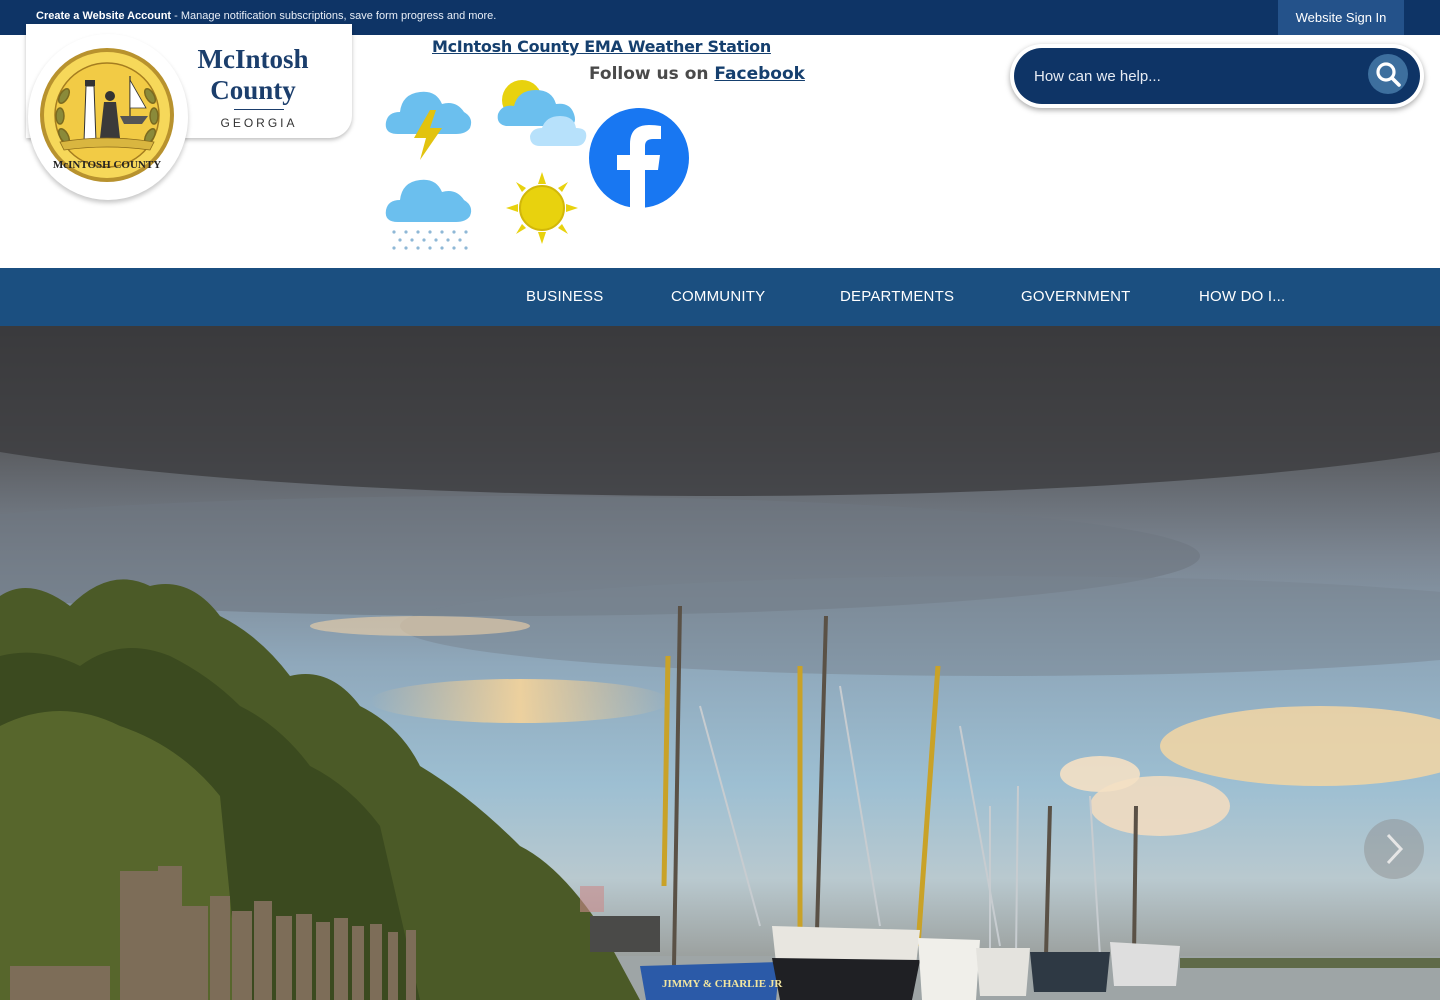 The width and height of the screenshot is (1440, 1000). Describe the element at coordinates (722, 984) in the screenshot. I see `boat-name-label: JIMMY & CHARLIE JR` at that location.